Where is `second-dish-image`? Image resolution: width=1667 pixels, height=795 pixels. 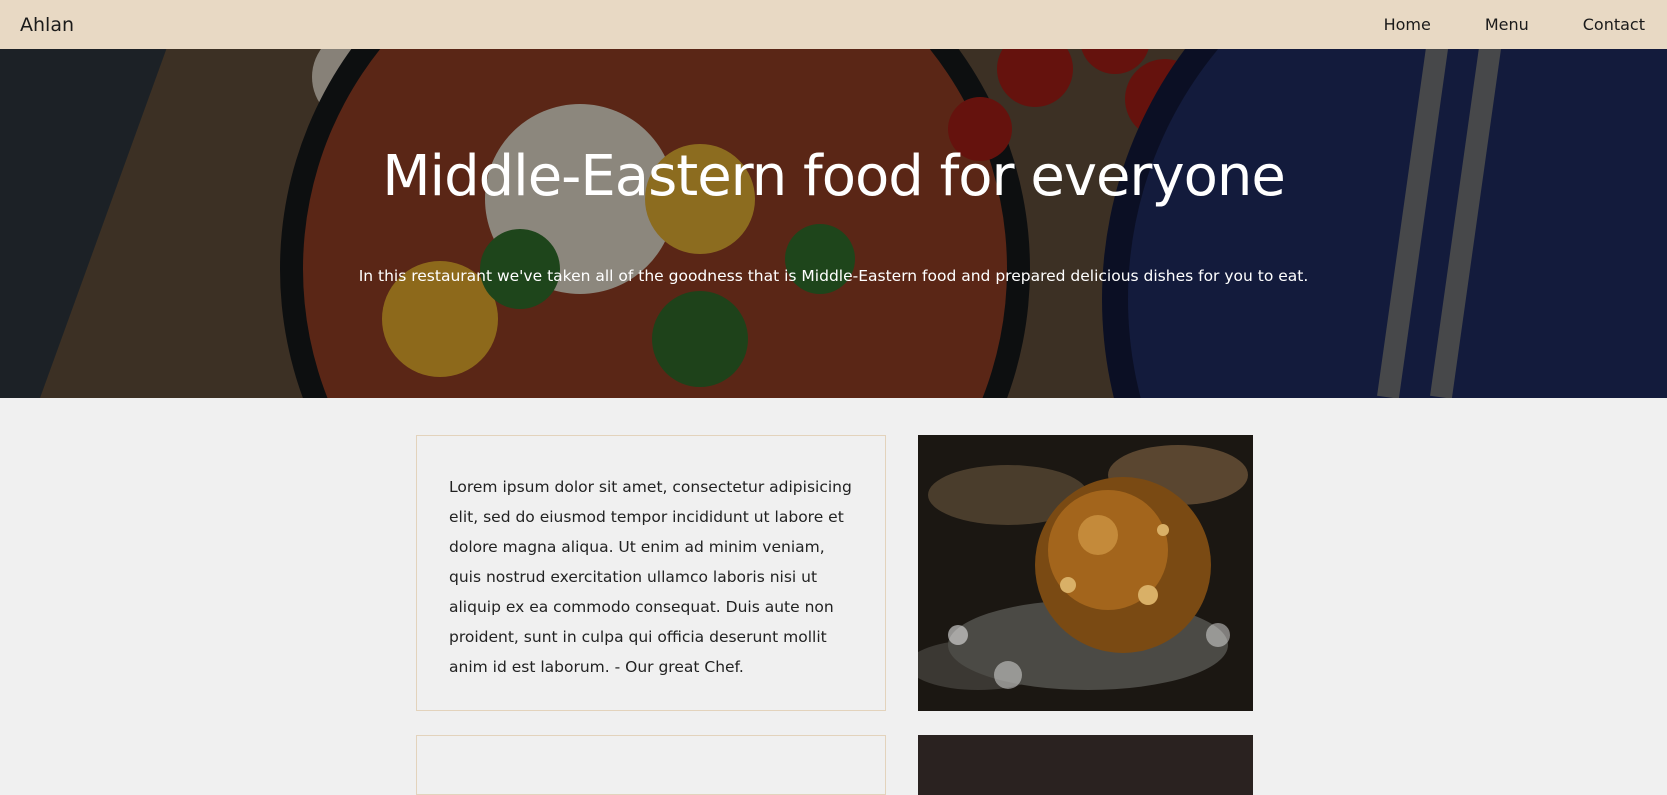
second-dish-image is located at coordinates (1085, 765).